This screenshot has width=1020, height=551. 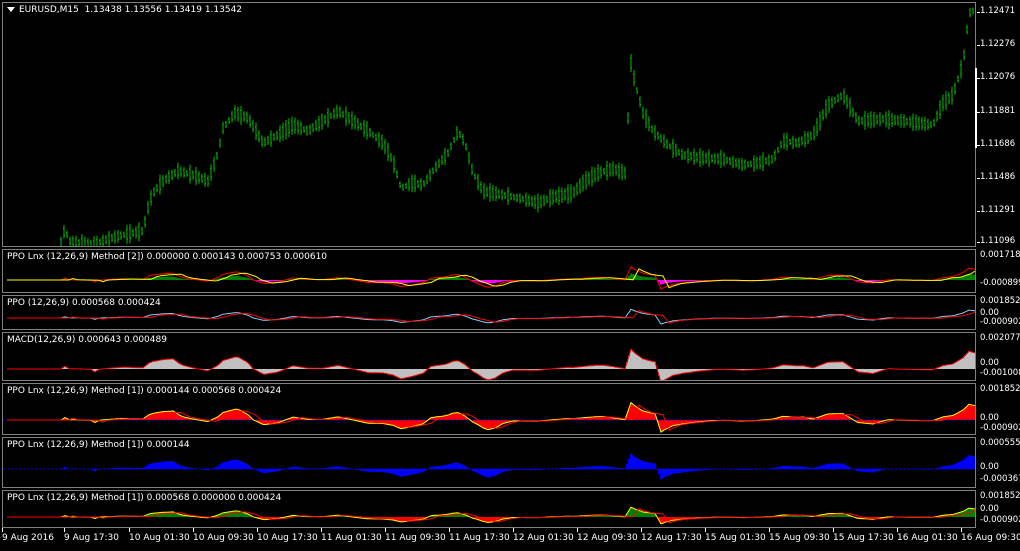 What do you see at coordinates (998, 77) in the screenshot?
I see `price-tick: 1.12076` at bounding box center [998, 77].